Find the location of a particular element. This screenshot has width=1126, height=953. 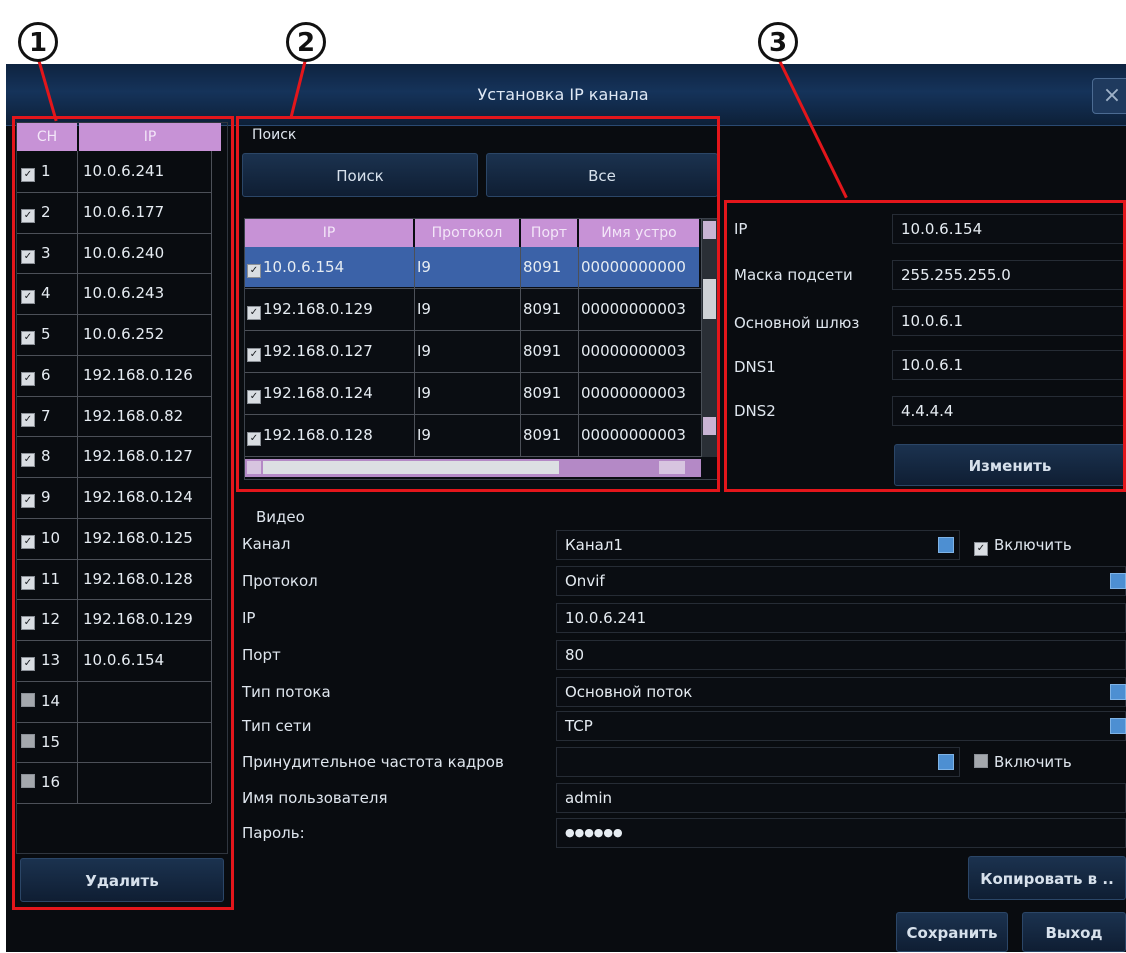

callout-1: 1 is located at coordinates (38, 42).